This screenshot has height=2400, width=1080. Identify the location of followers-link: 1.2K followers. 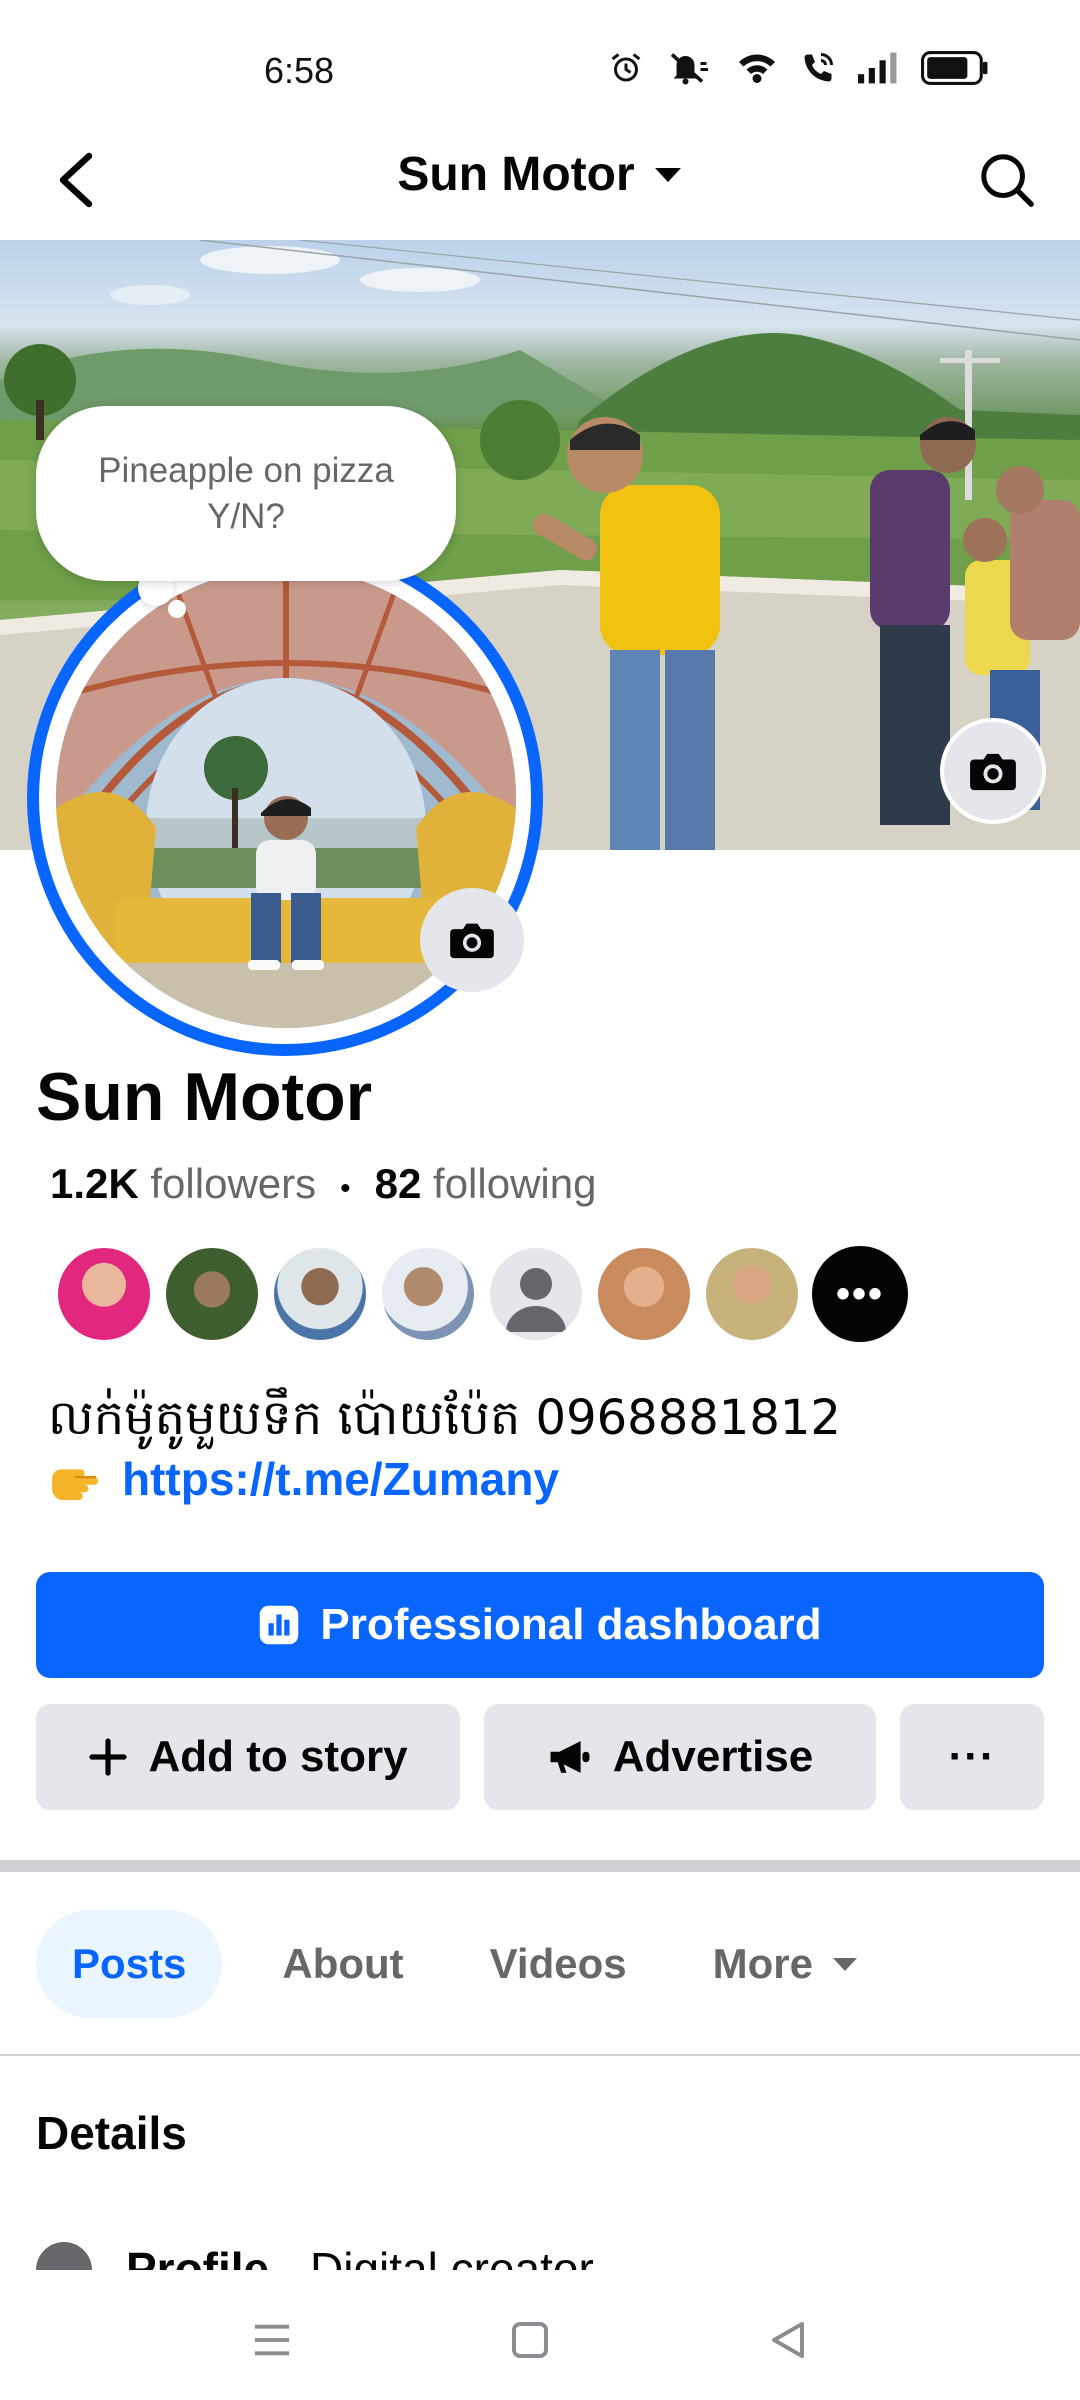
(183, 1184).